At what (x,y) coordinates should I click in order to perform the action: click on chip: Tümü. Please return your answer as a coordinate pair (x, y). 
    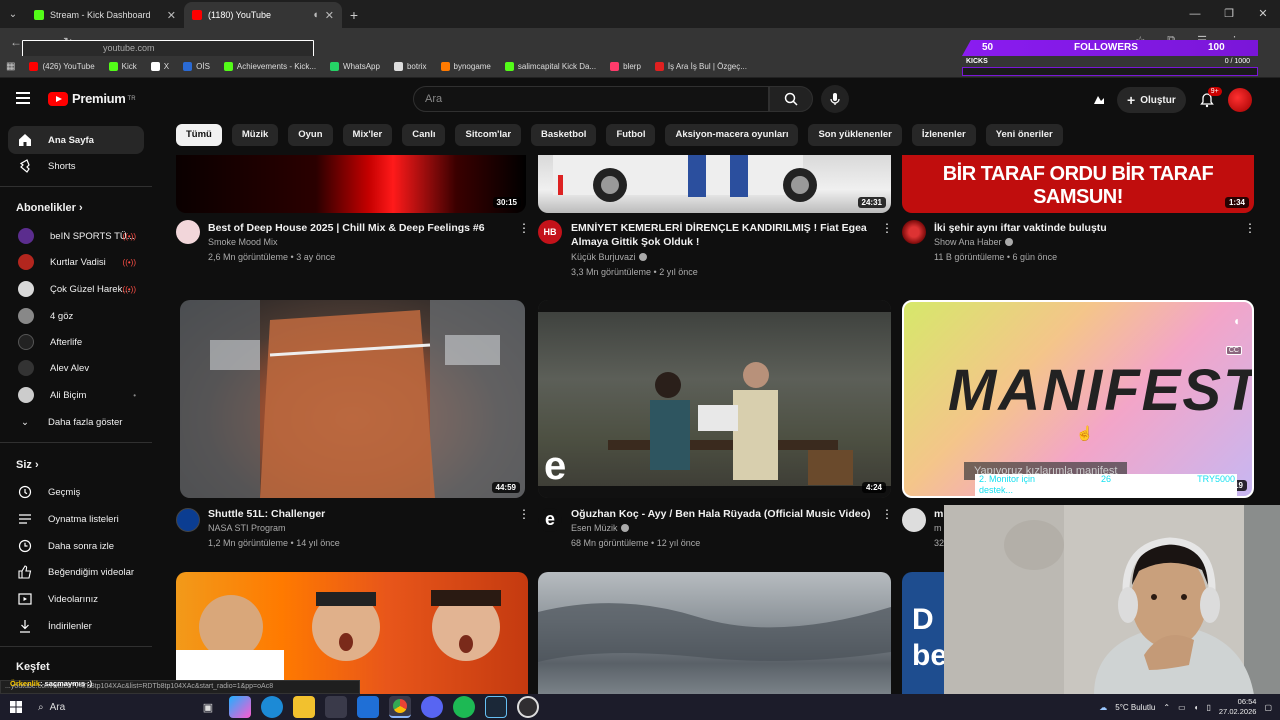
    Looking at the image, I should click on (199, 135).